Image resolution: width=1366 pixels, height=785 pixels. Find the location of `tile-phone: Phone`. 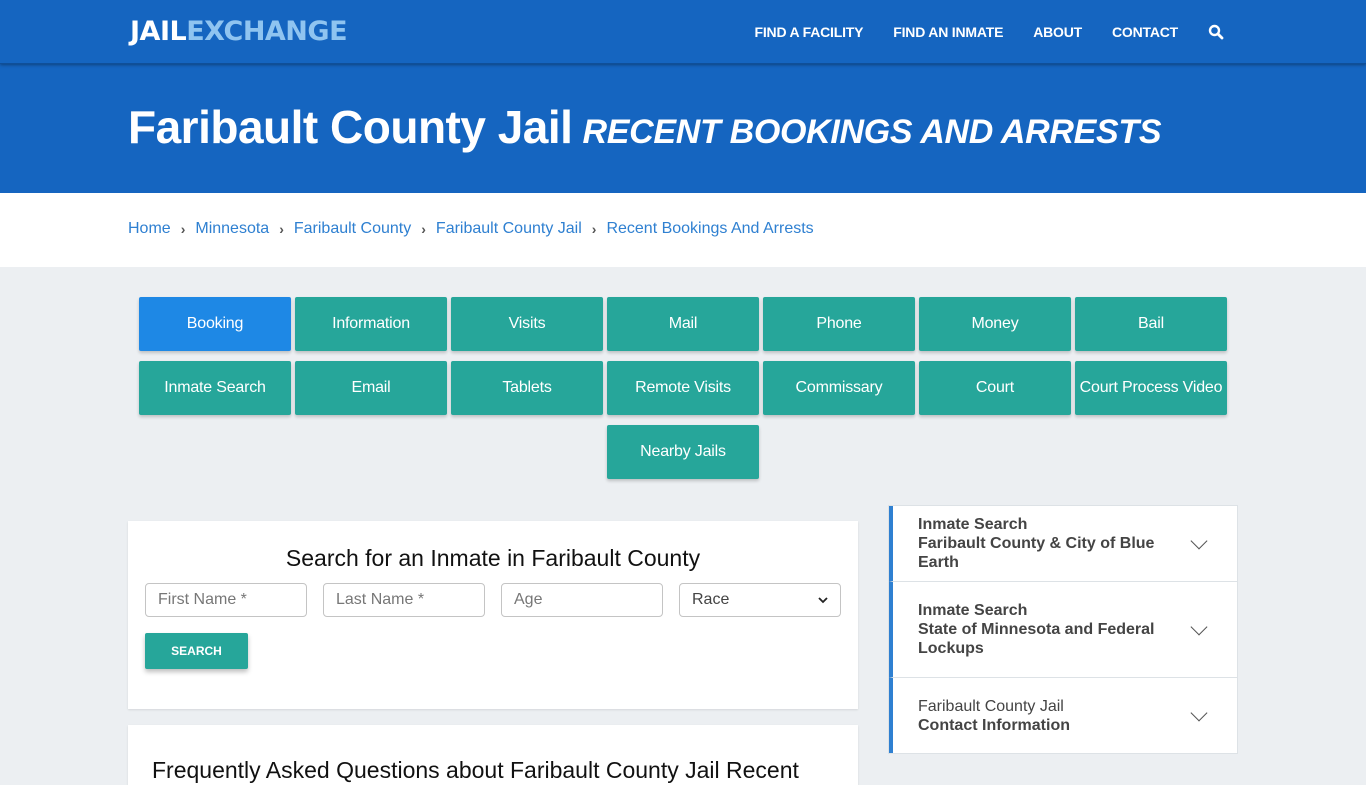

tile-phone: Phone is located at coordinates (839, 324).